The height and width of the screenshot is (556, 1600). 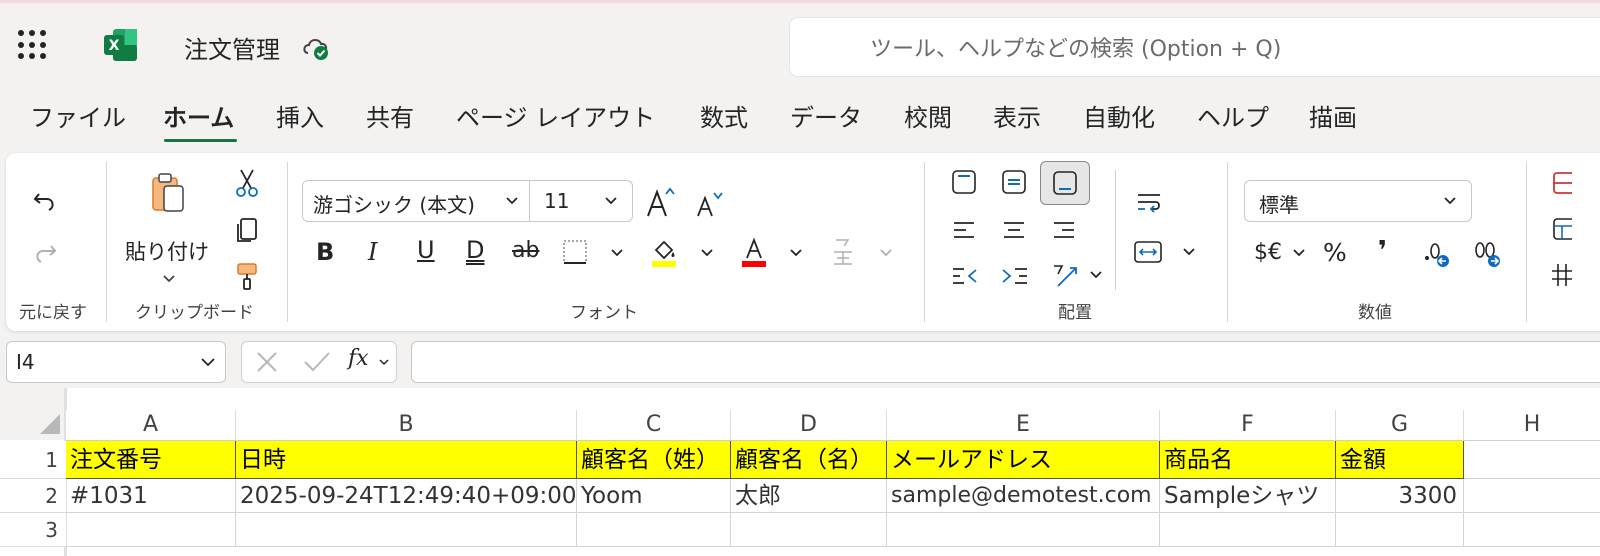 What do you see at coordinates (1005, 362) in the screenshot?
I see `formula-input` at bounding box center [1005, 362].